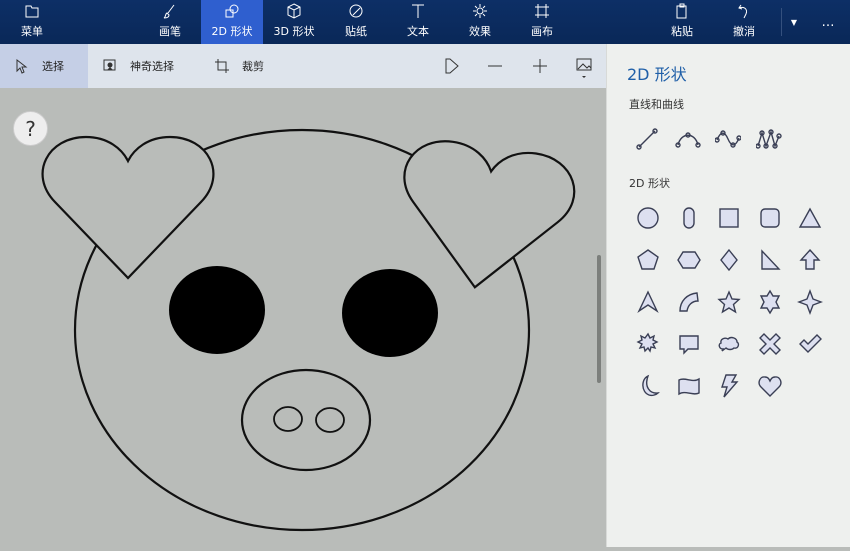  What do you see at coordinates (128, 207) in the screenshot?
I see `left-ear-heart` at bounding box center [128, 207].